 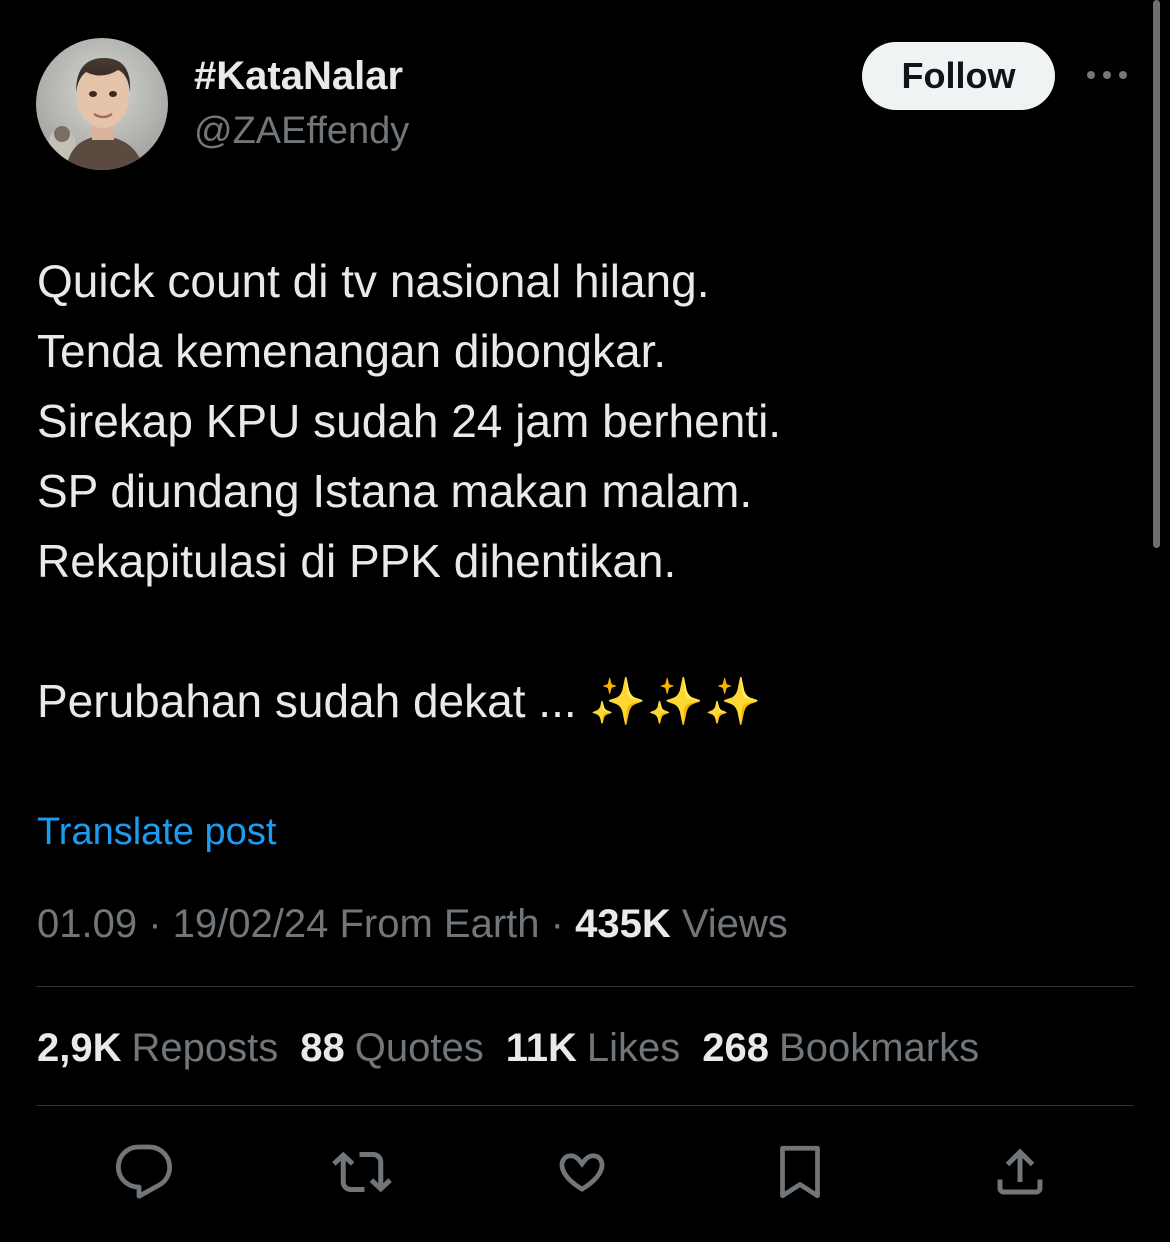 I want to click on bookmark-button, so click(x=800, y=1172).